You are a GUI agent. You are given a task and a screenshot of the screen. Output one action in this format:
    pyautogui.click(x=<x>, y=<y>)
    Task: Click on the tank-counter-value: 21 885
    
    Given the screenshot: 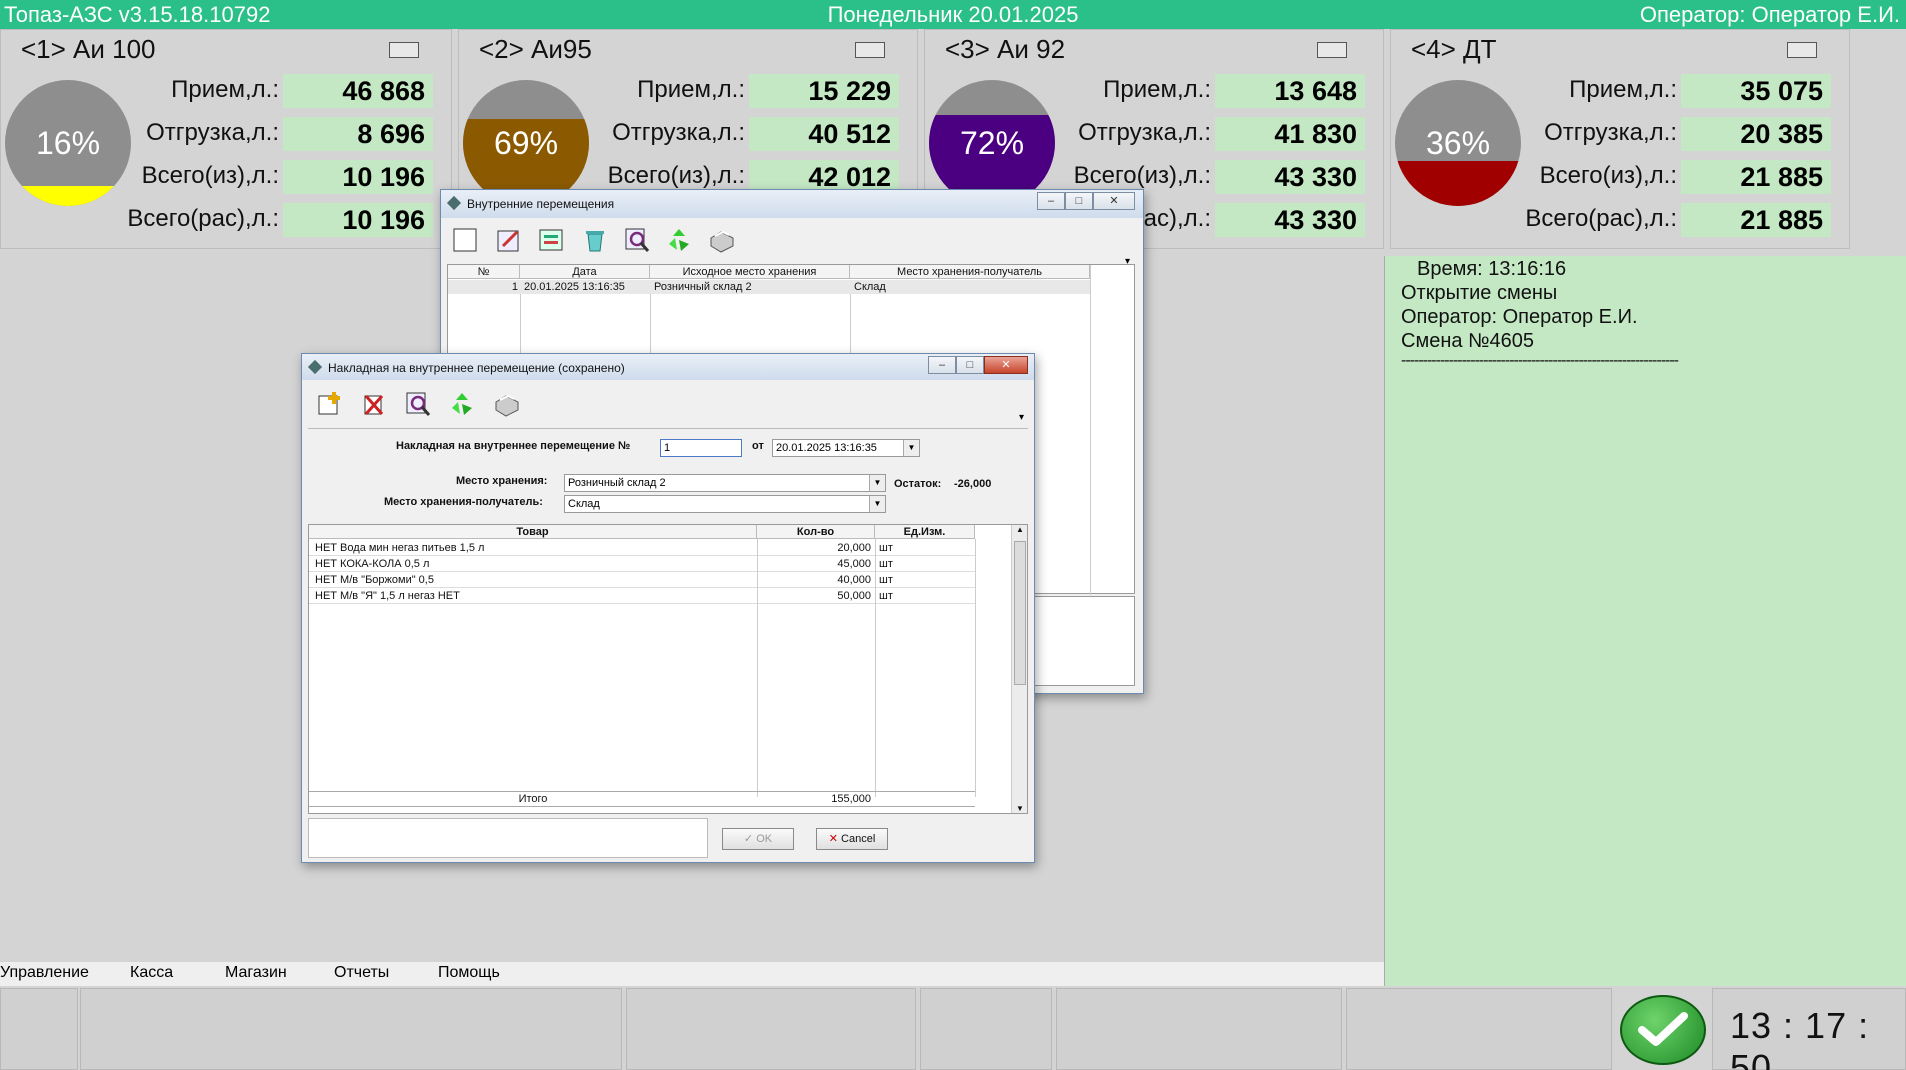 What is the action you would take?
    pyautogui.click(x=1756, y=177)
    